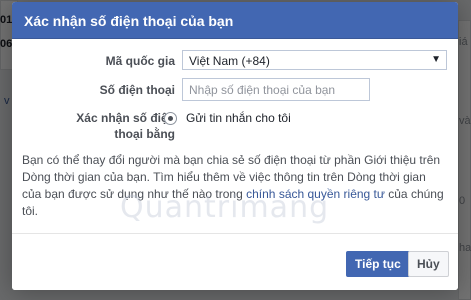 Image resolution: width=471 pixels, height=300 pixels. What do you see at coordinates (225, 207) in the screenshot?
I see `watermark: Quantrimang` at bounding box center [225, 207].